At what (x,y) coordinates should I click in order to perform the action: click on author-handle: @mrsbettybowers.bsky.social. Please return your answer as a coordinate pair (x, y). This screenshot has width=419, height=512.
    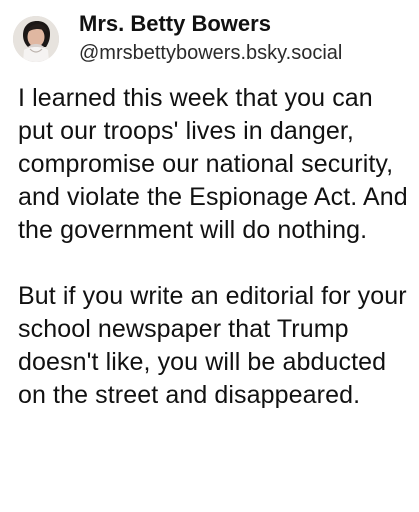
    Looking at the image, I should click on (244, 53).